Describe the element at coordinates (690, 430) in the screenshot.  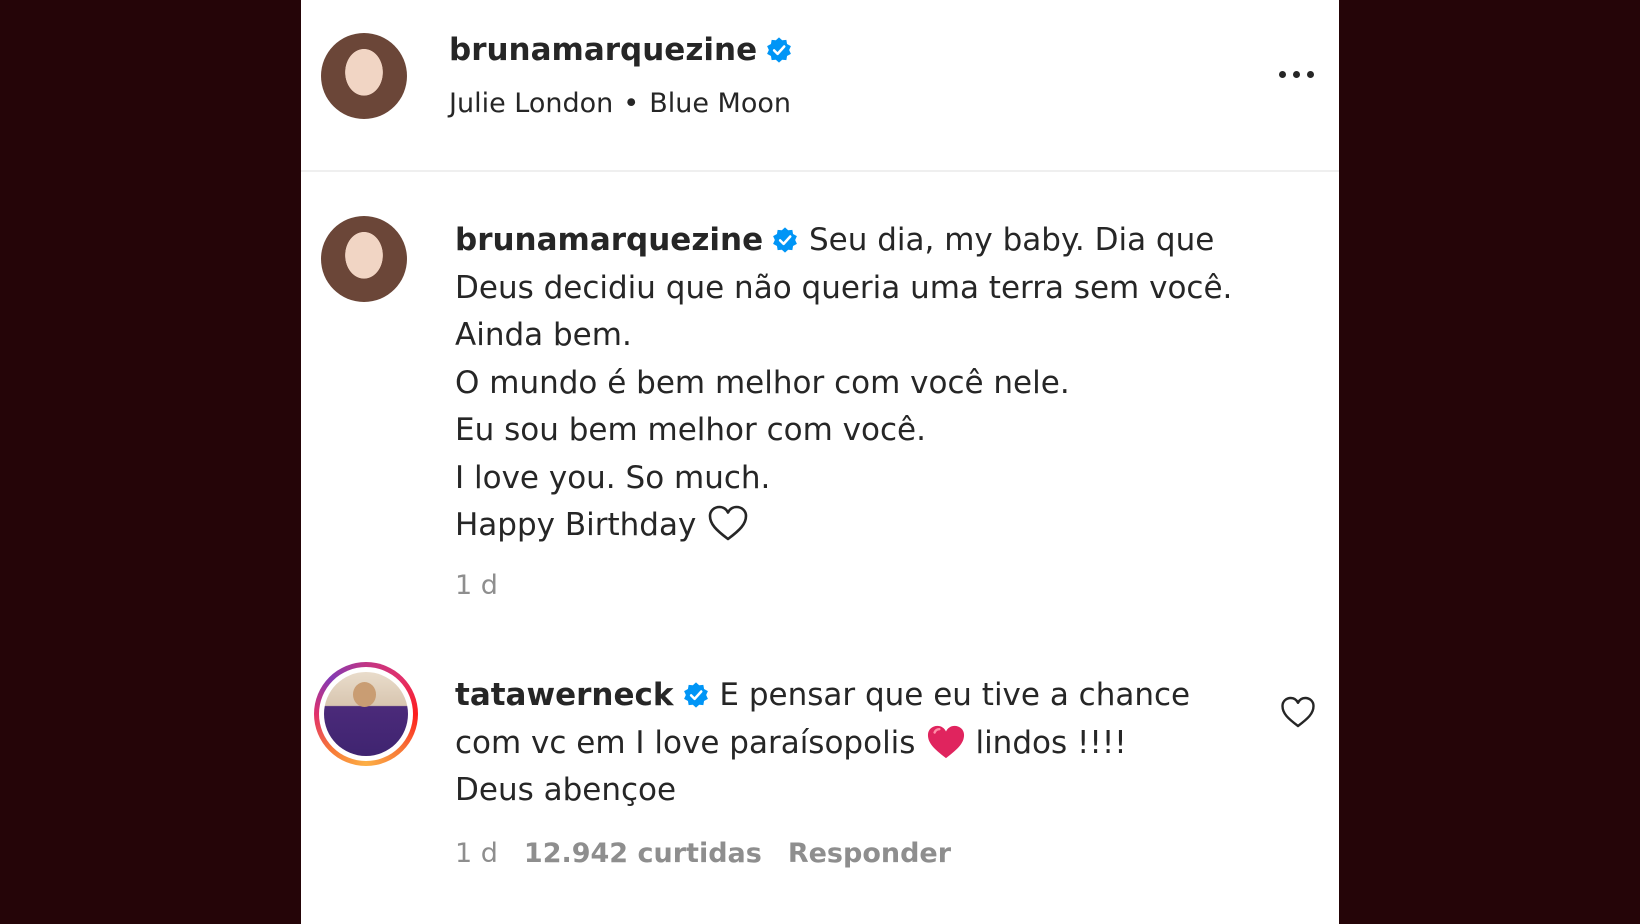
I see `caption-line-5: Eu sou bem melhor com você.` at that location.